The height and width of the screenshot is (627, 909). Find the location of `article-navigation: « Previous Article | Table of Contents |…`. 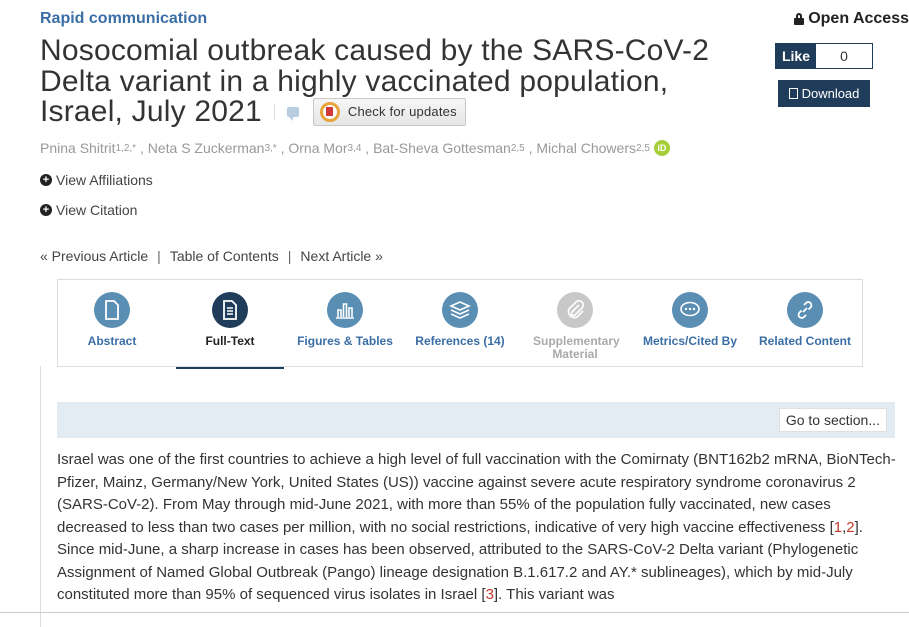

article-navigation: « Previous Article | Table of Contents |… is located at coordinates (211, 256).